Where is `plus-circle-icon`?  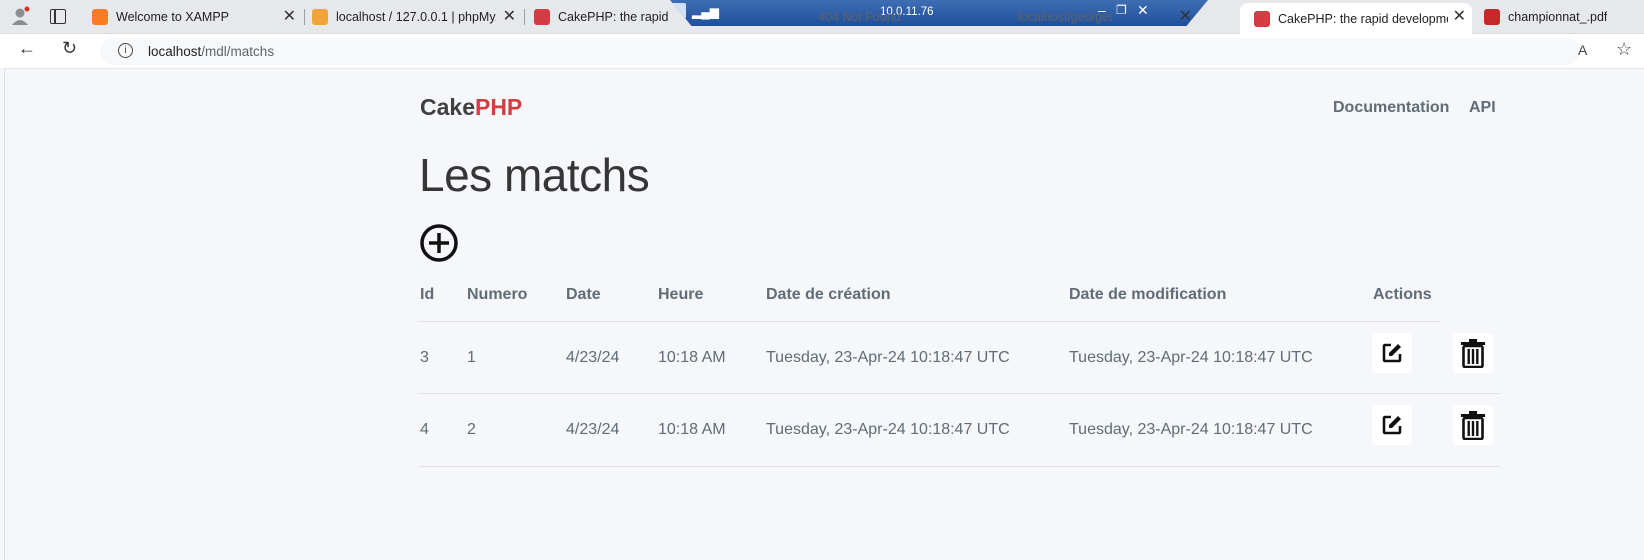
plus-circle-icon is located at coordinates (439, 243).